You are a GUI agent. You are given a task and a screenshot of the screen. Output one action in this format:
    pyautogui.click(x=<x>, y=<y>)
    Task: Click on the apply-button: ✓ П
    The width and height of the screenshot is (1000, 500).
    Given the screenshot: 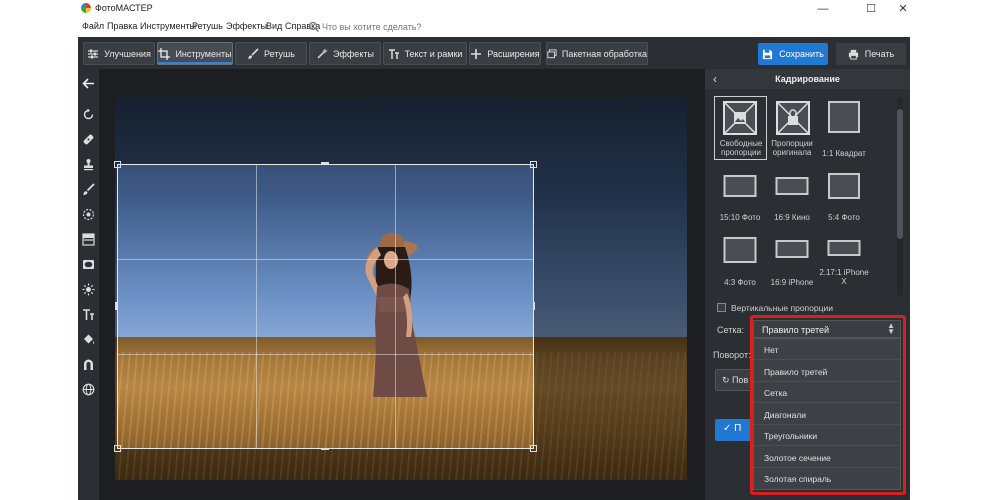 What is the action you would take?
    pyautogui.click(x=734, y=430)
    